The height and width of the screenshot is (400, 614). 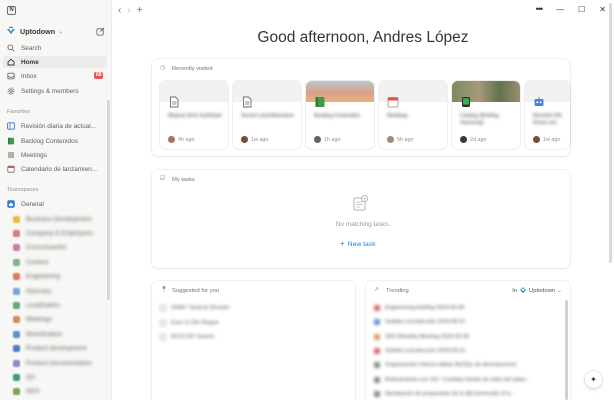 What do you see at coordinates (55, 291) in the screenshot?
I see `team-page-item: Glossary` at bounding box center [55, 291].